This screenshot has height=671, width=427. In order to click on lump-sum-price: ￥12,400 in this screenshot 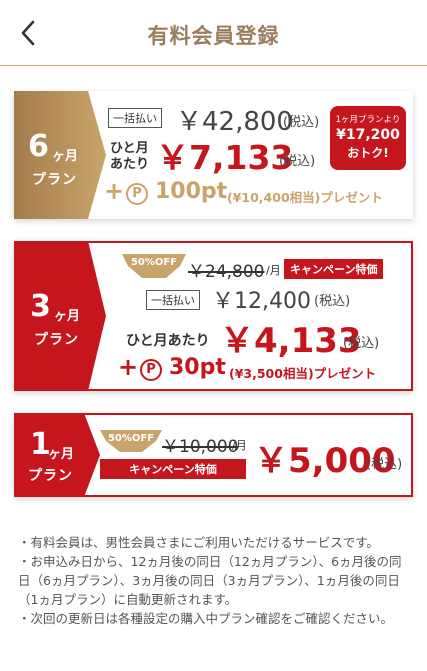, I will do `click(261, 301)`.